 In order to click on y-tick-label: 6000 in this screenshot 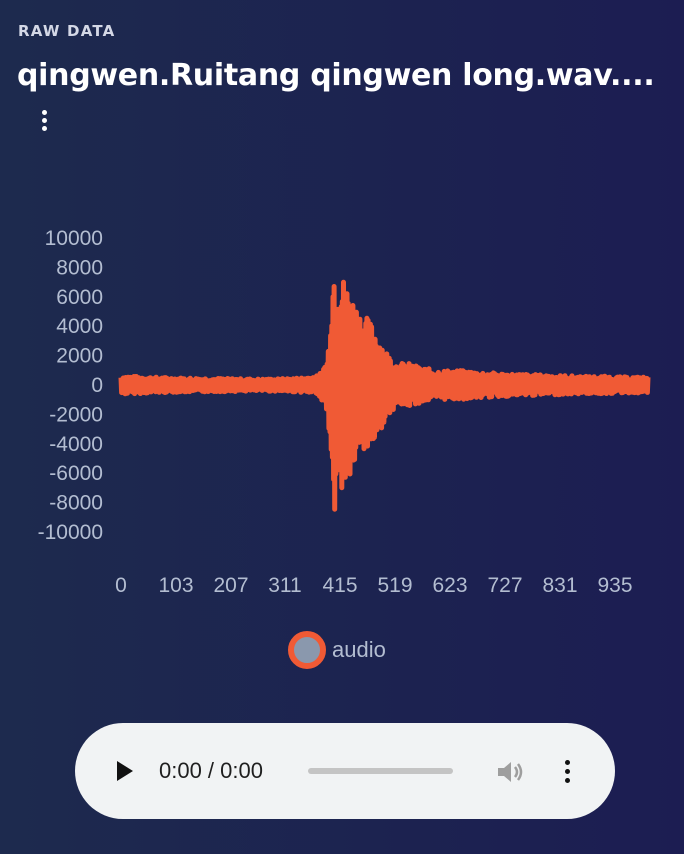, I will do `click(79, 297)`.